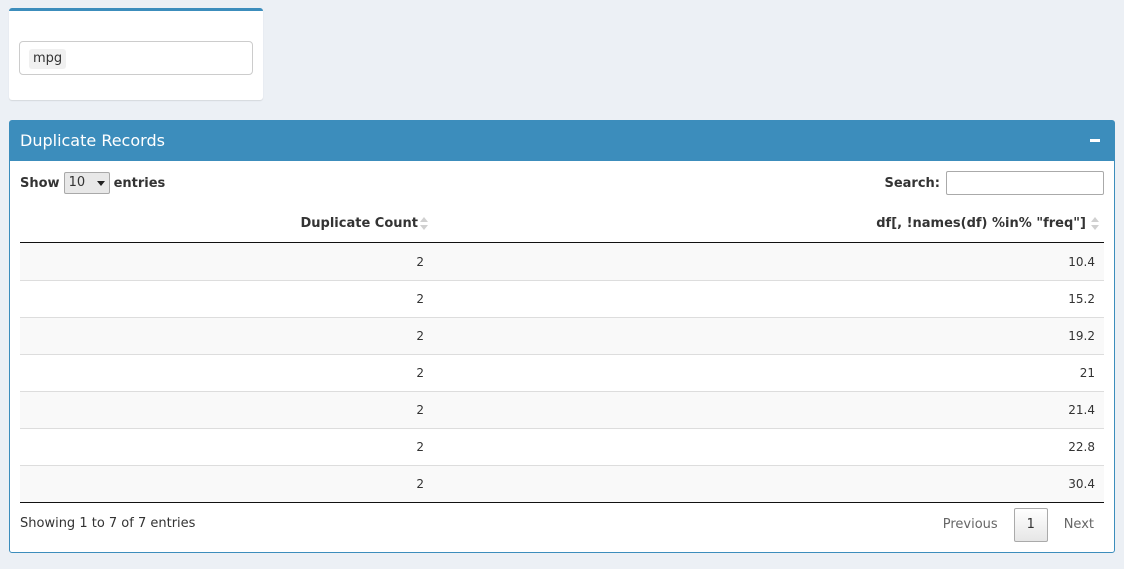  I want to click on table-row: 2 15.2, so click(562, 298).